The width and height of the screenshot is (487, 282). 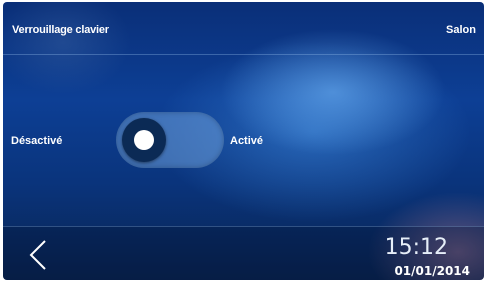 I want to click on page-title: Verrouillage clavier, so click(x=60, y=30).